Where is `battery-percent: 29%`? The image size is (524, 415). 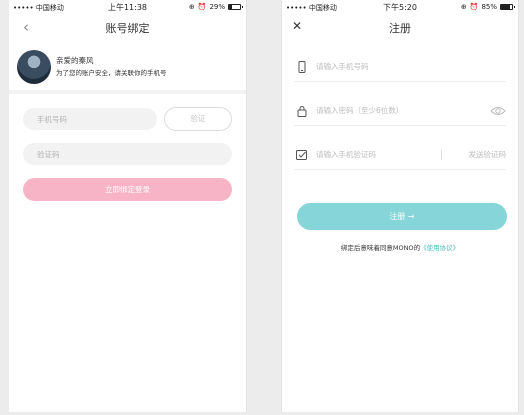
battery-percent: 29% is located at coordinates (217, 7).